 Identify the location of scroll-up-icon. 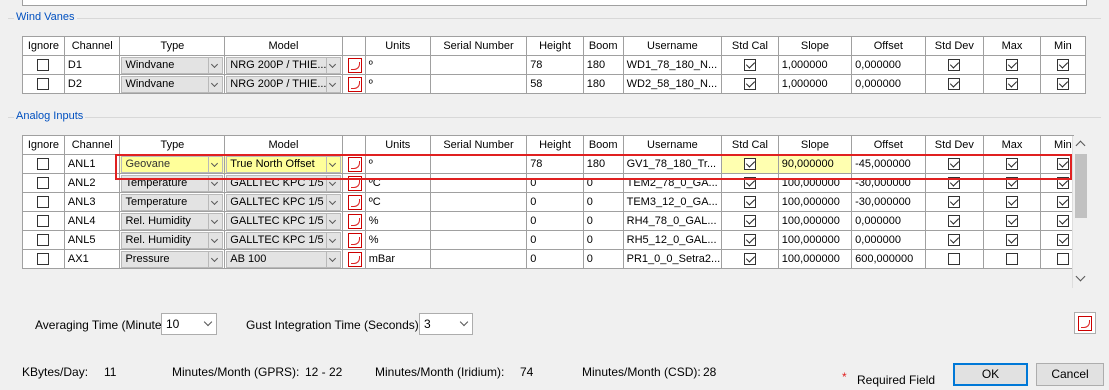
(1080, 145).